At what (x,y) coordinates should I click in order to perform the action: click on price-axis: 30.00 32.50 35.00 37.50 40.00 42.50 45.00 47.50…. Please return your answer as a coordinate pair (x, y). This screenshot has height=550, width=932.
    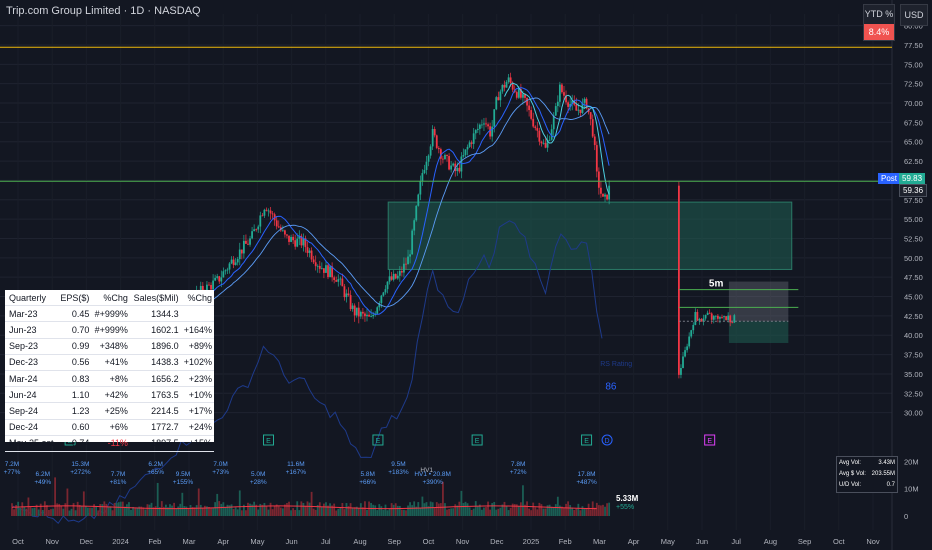
    Looking at the image, I should click on (913, 271).